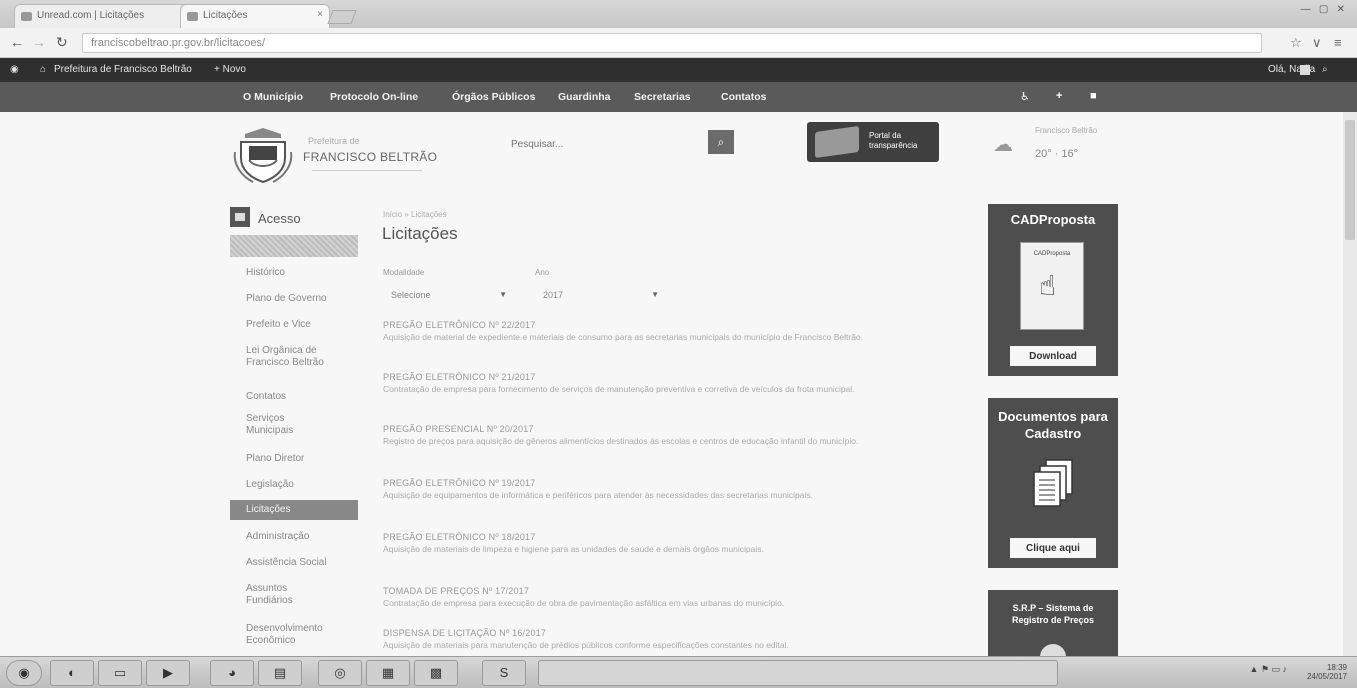 The height and width of the screenshot is (688, 1357). Describe the element at coordinates (1338, 42) in the screenshot. I see `menu-icon: ≡` at that location.